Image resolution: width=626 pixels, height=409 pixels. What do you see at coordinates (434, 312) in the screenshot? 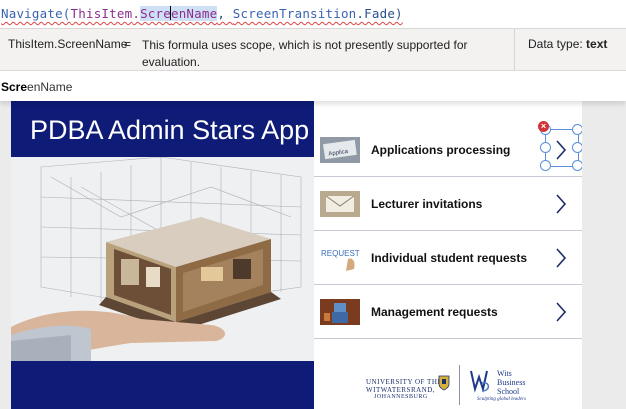
I see `item-label: Management requests` at bounding box center [434, 312].